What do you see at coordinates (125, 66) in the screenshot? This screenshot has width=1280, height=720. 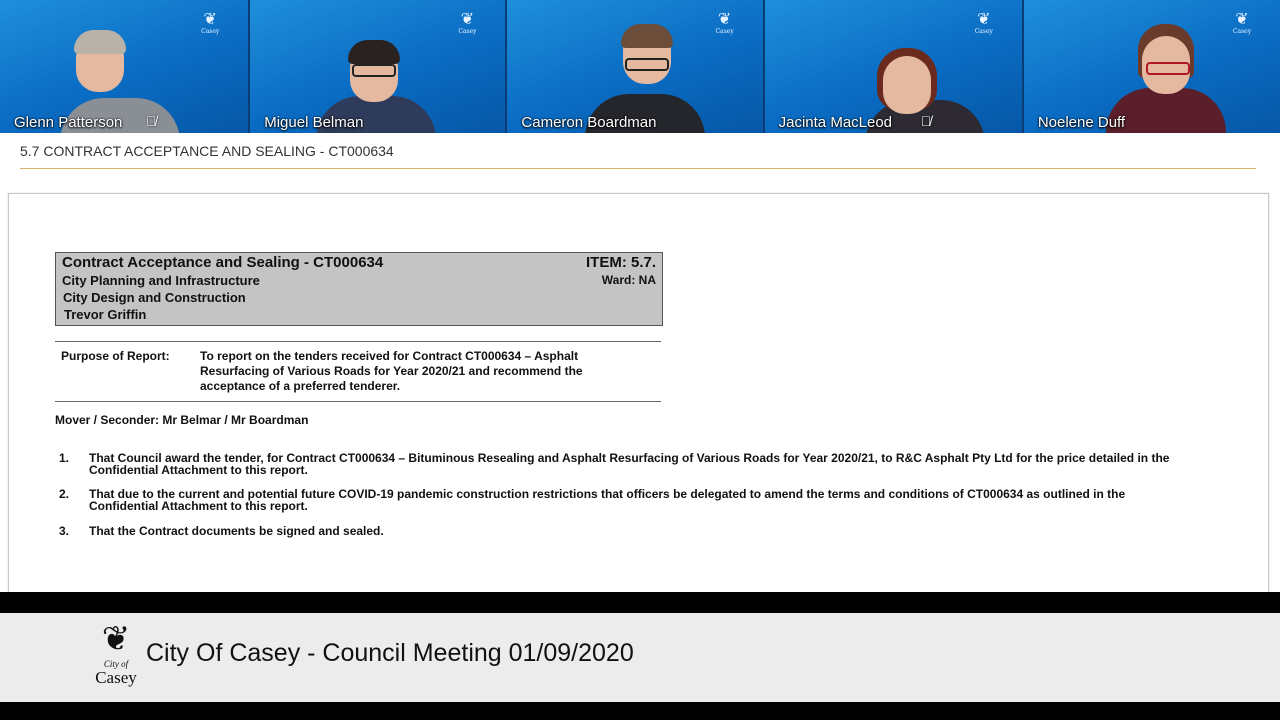 I see `participant-tile: ❦ Casey Glenn Patterson 🎙̸` at bounding box center [125, 66].